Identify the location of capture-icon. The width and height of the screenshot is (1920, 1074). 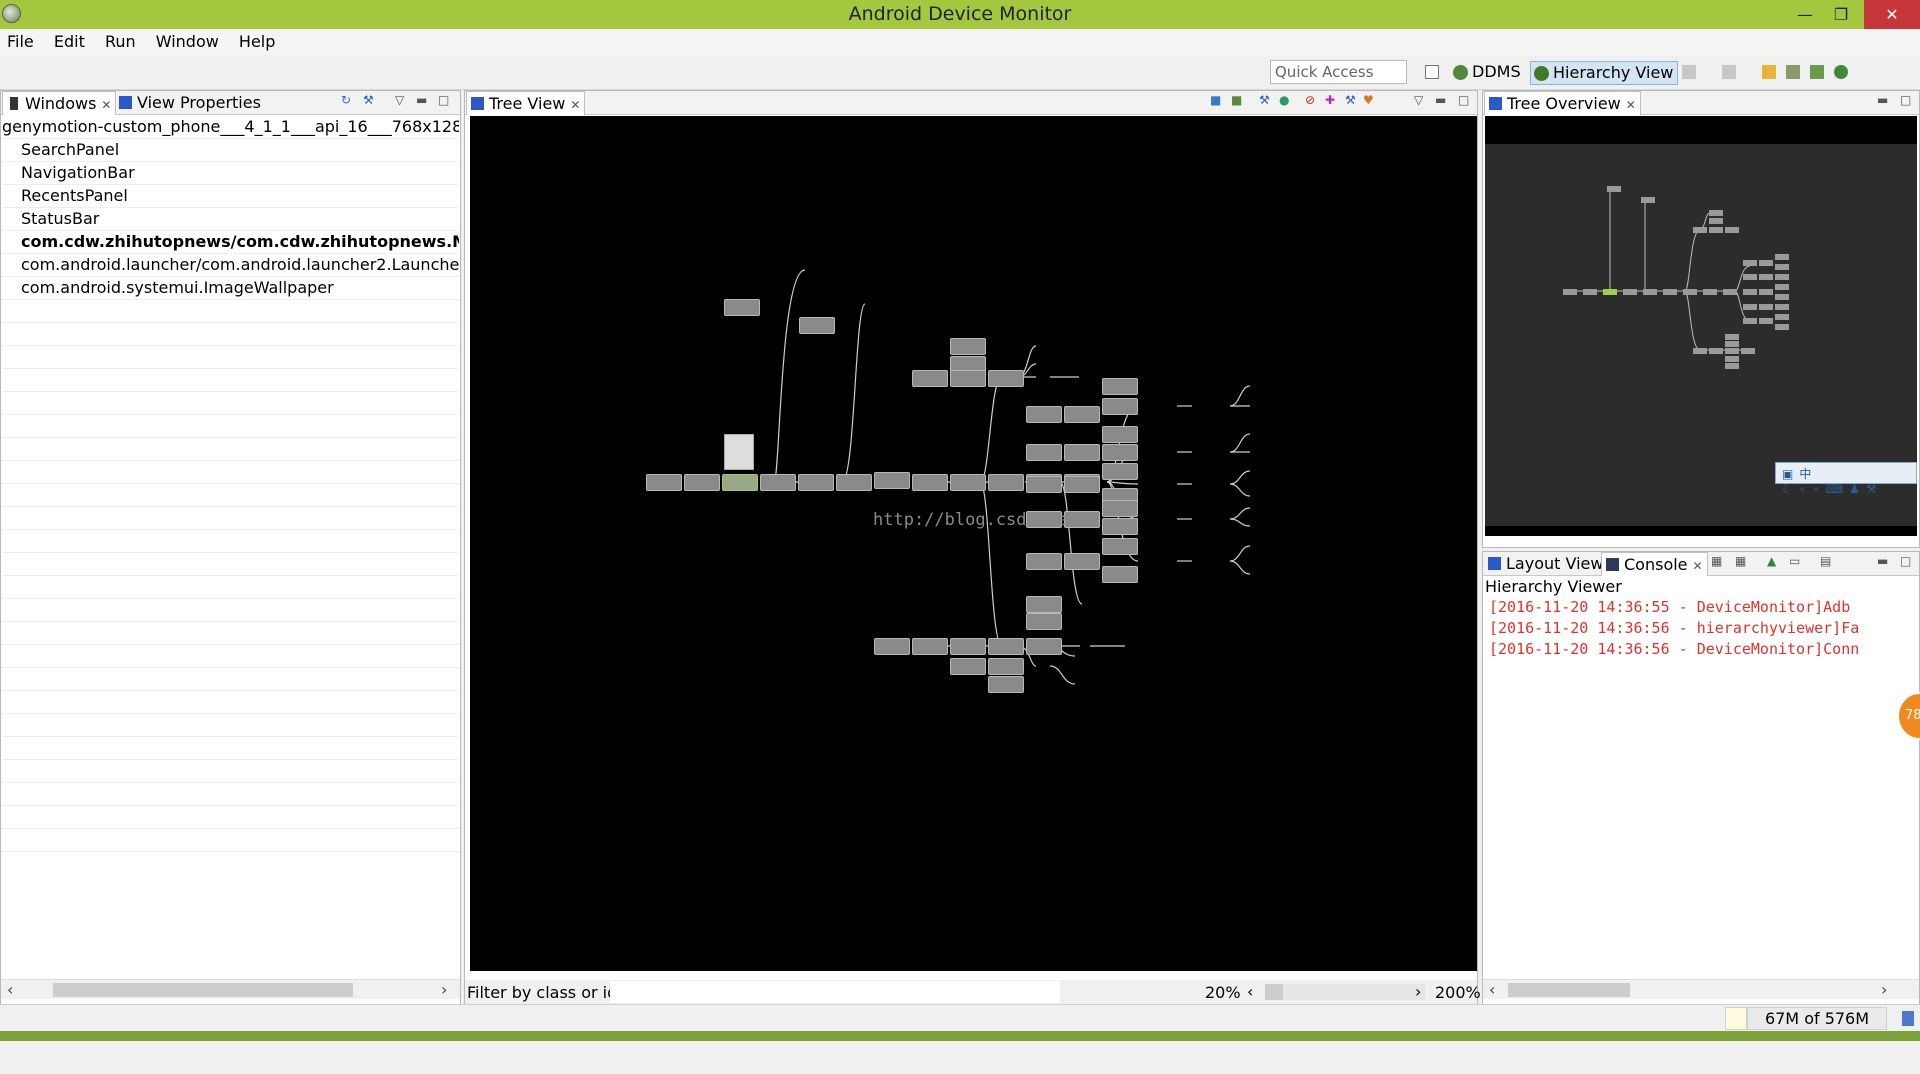
(1817, 72).